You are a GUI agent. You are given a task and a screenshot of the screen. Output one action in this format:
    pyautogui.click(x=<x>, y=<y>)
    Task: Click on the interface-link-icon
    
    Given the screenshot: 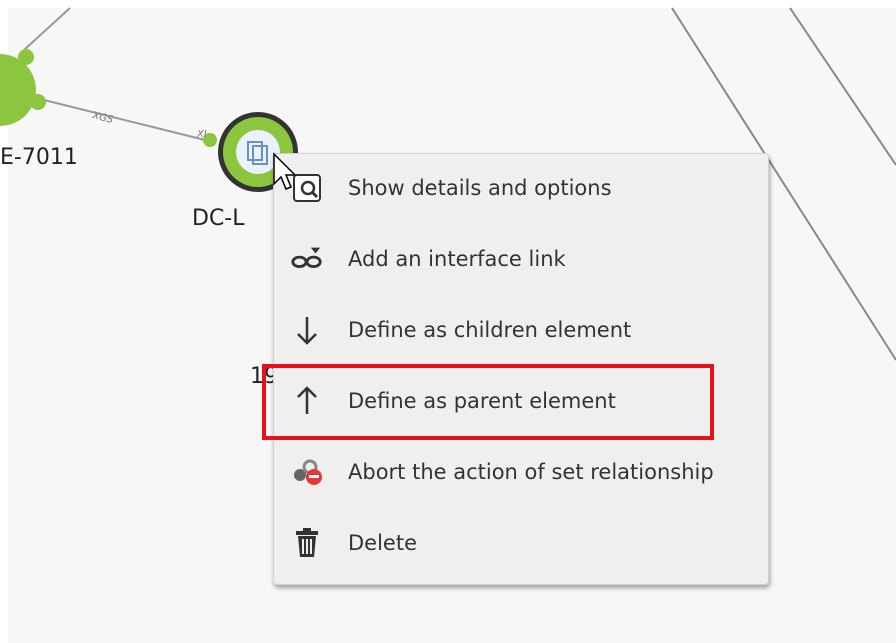 What is the action you would take?
    pyautogui.click(x=307, y=259)
    